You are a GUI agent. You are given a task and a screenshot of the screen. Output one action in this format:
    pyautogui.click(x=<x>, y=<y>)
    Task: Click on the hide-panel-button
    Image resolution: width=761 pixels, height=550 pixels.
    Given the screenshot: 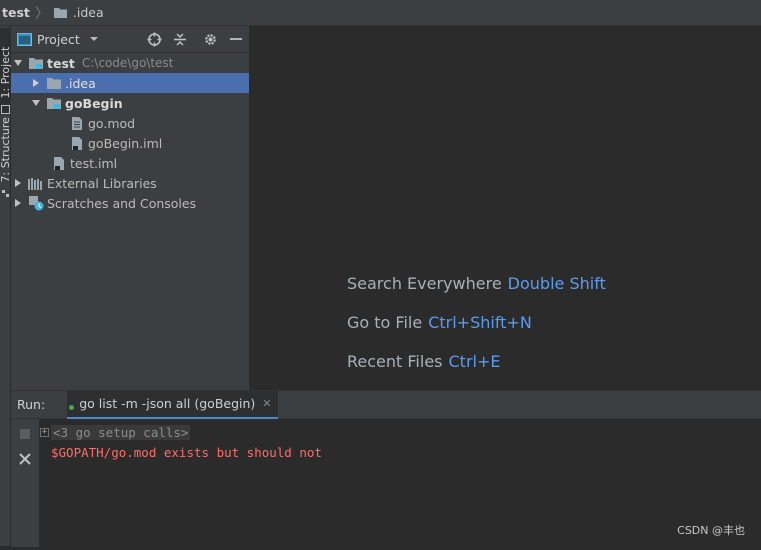 What is the action you would take?
    pyautogui.click(x=236, y=39)
    